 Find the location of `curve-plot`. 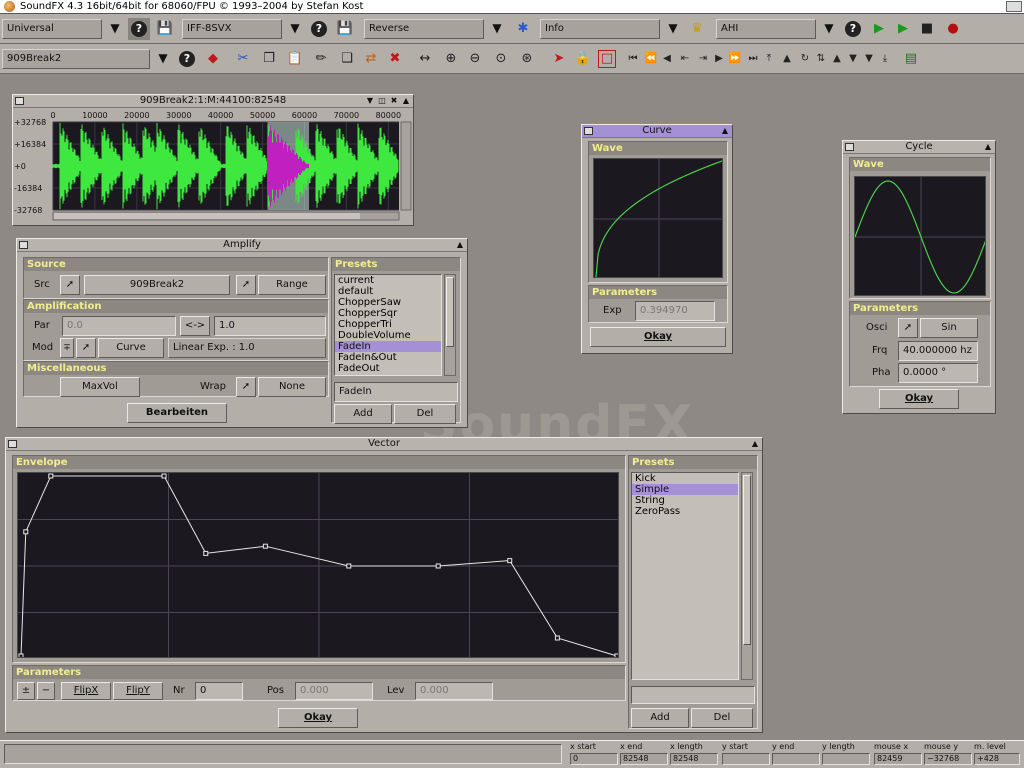

curve-plot is located at coordinates (658, 218).